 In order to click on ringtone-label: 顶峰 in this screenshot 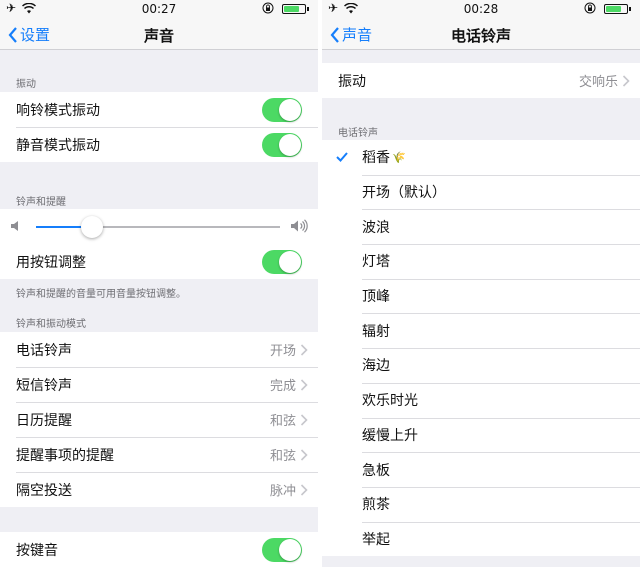, I will do `click(376, 297)`.